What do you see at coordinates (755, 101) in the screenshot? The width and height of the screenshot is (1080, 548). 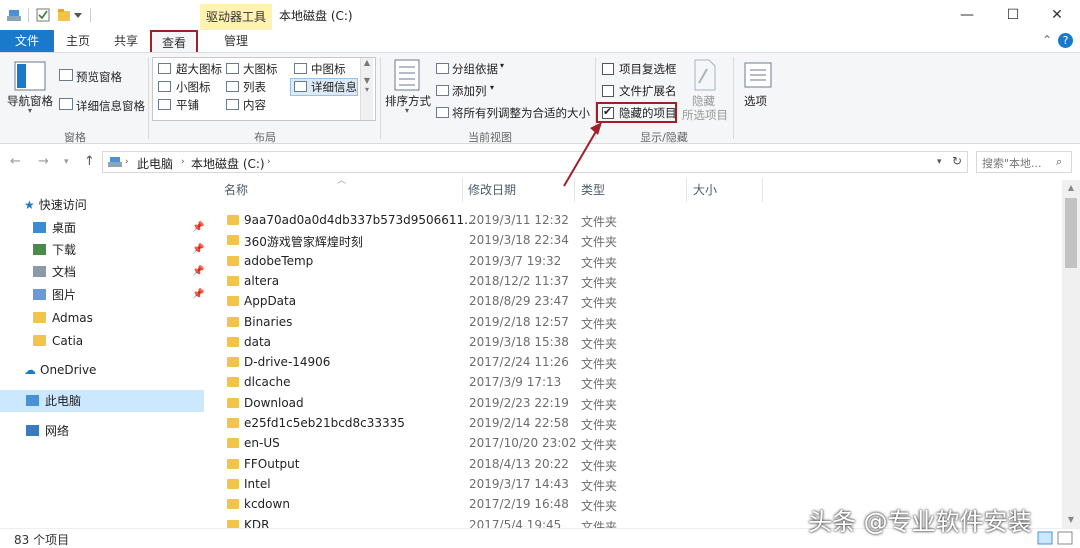 I see `options-button: 选项` at bounding box center [755, 101].